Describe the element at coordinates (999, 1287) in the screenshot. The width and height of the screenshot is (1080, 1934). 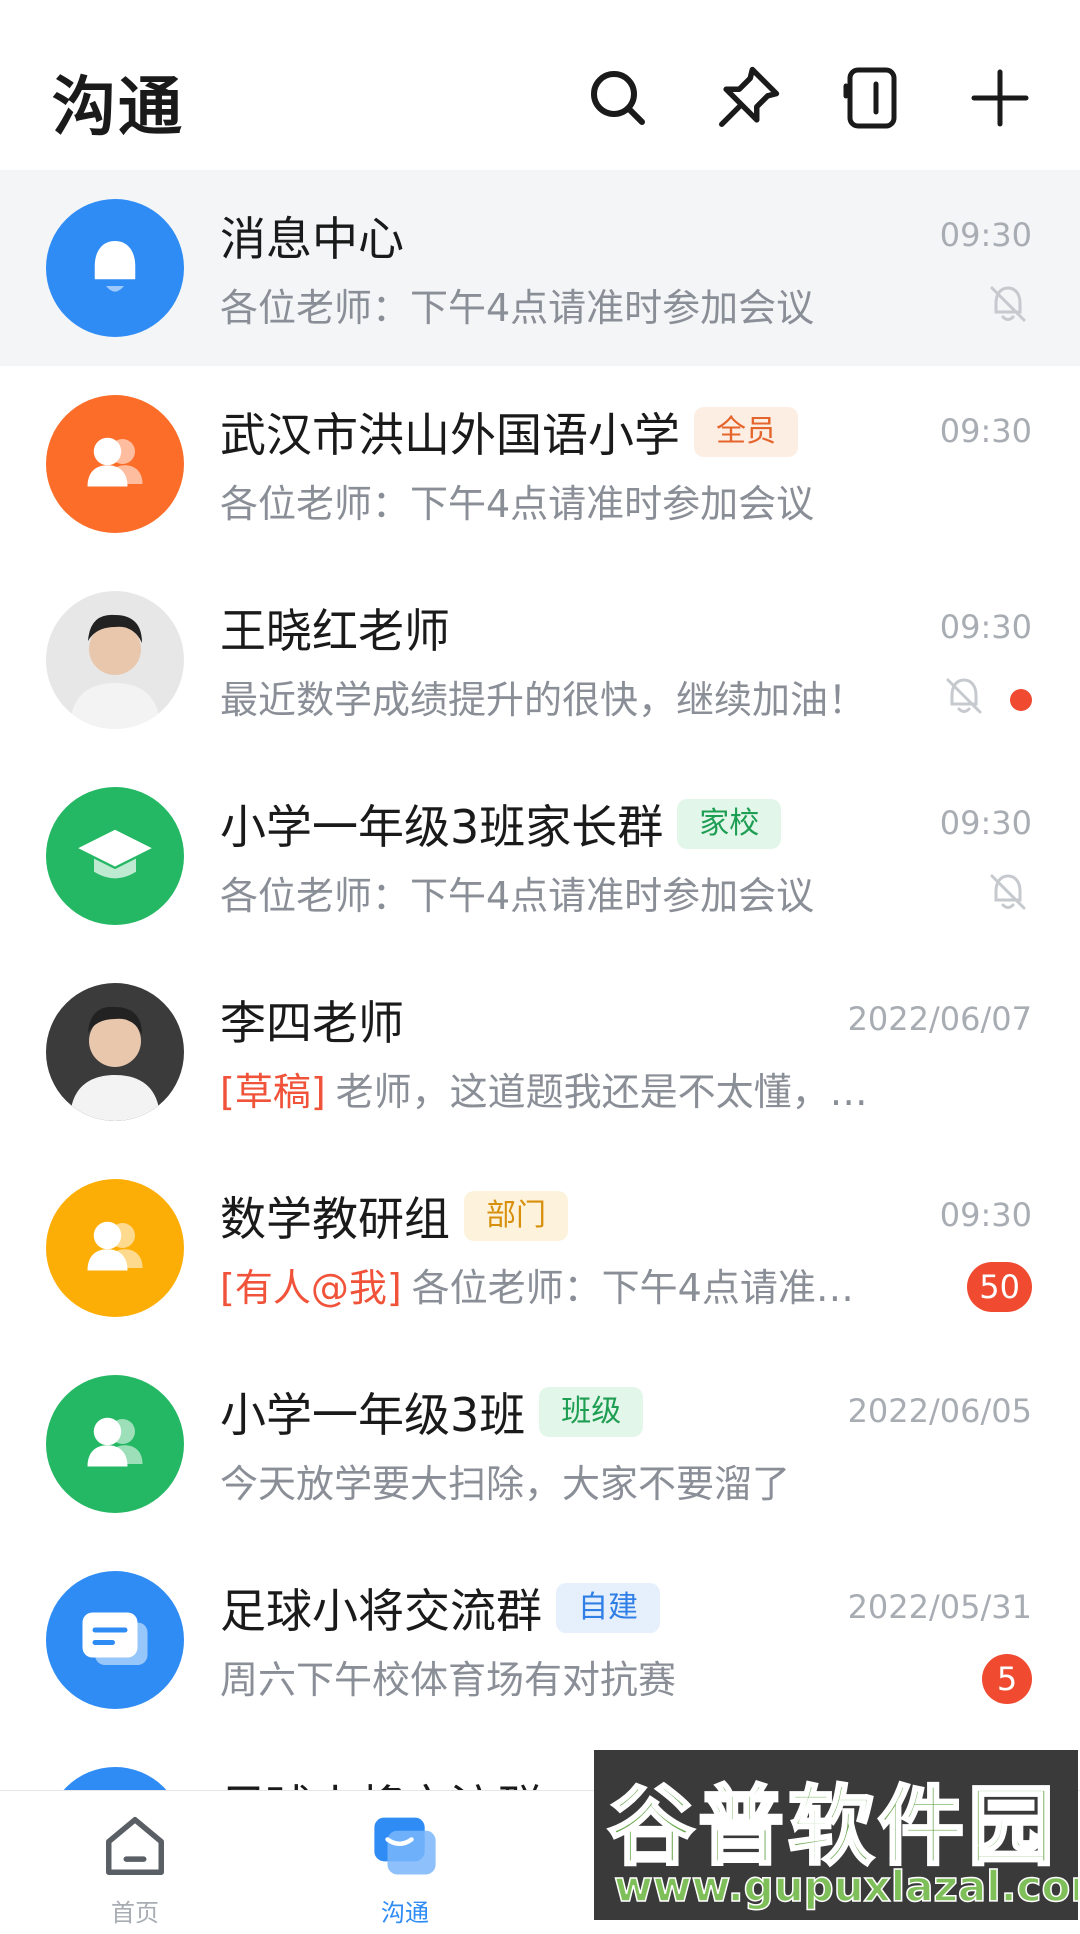
I see `unread-badge: 50` at that location.